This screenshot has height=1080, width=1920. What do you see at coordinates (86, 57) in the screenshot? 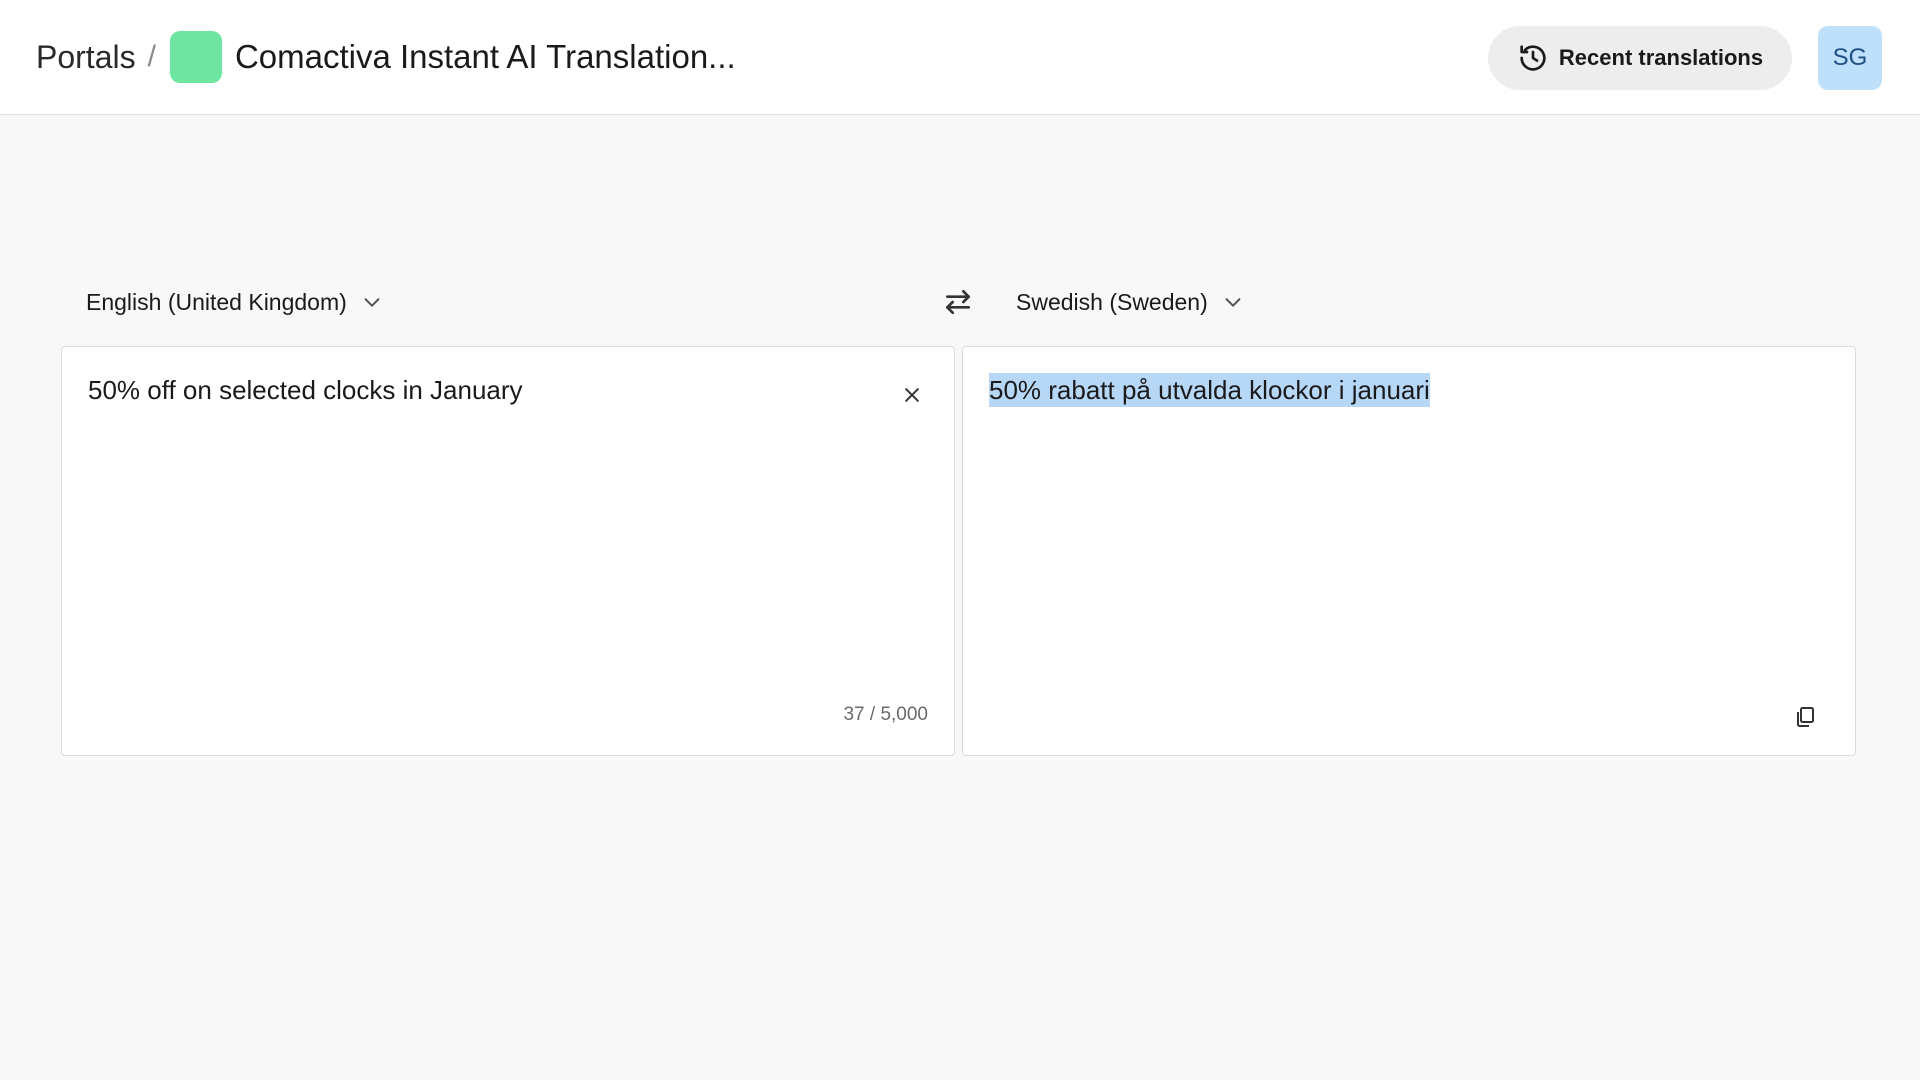
I see `breadcrumb-portals-link: Portals` at bounding box center [86, 57].